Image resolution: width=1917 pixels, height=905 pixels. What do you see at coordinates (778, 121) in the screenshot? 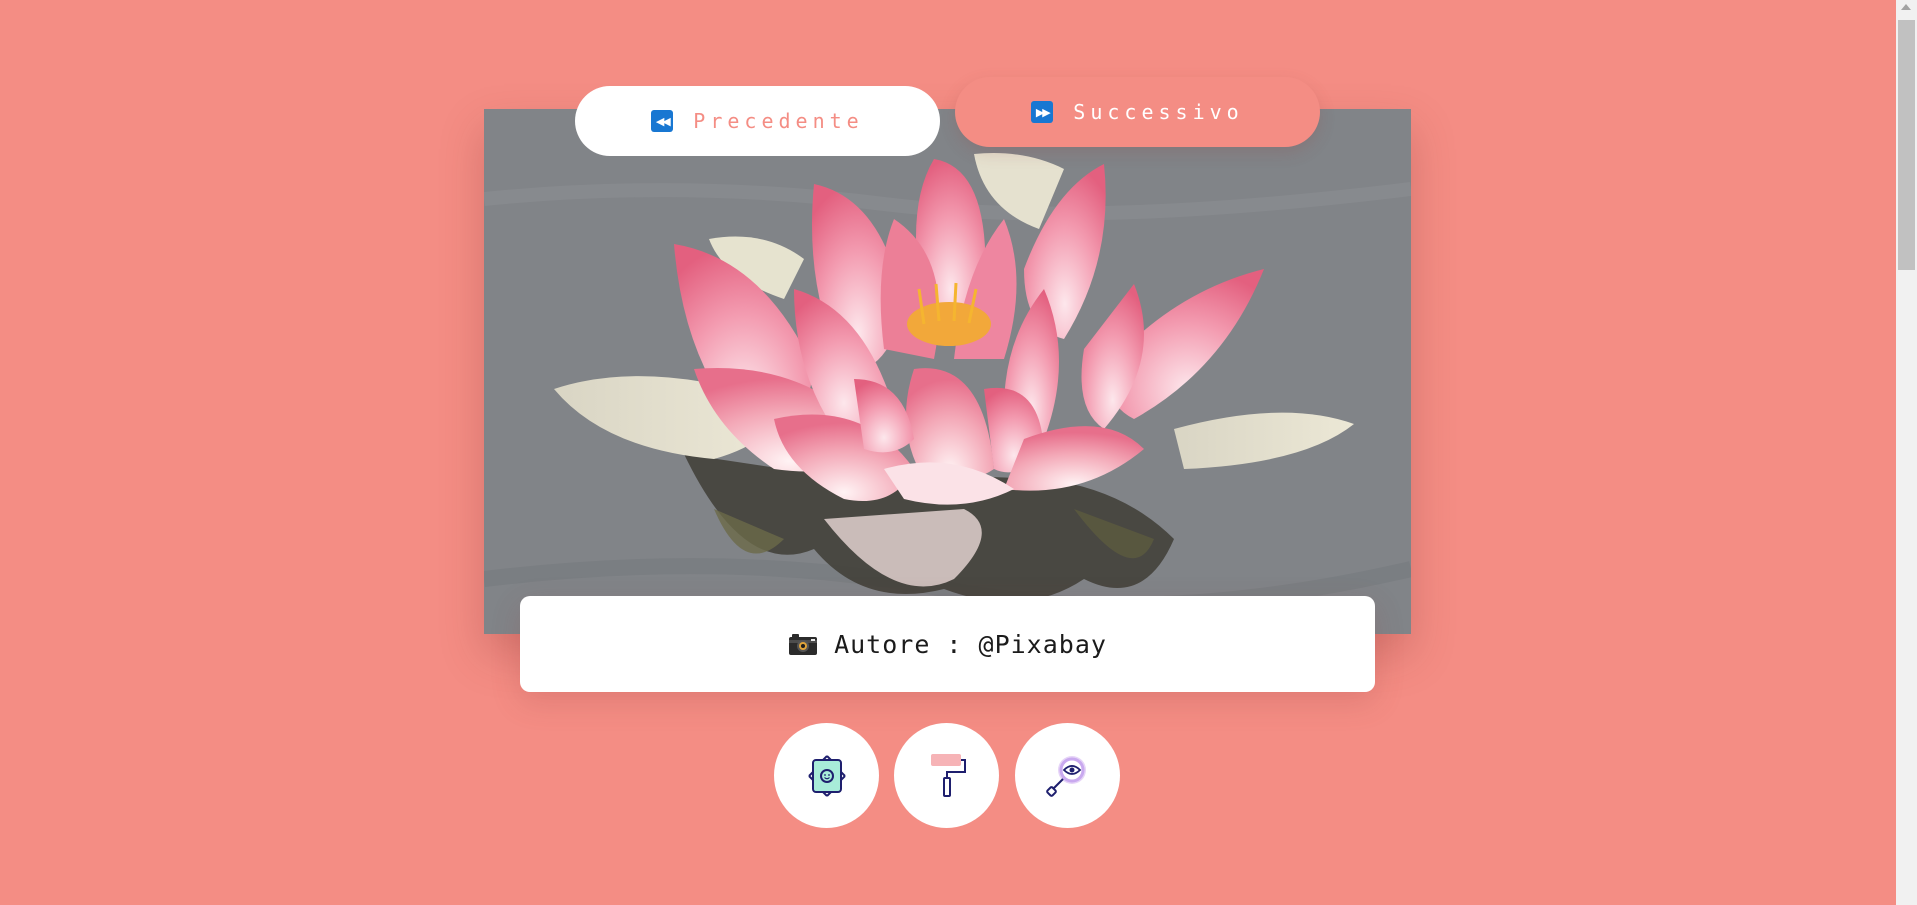
I see `previous-button-label: Precedente` at bounding box center [778, 121].